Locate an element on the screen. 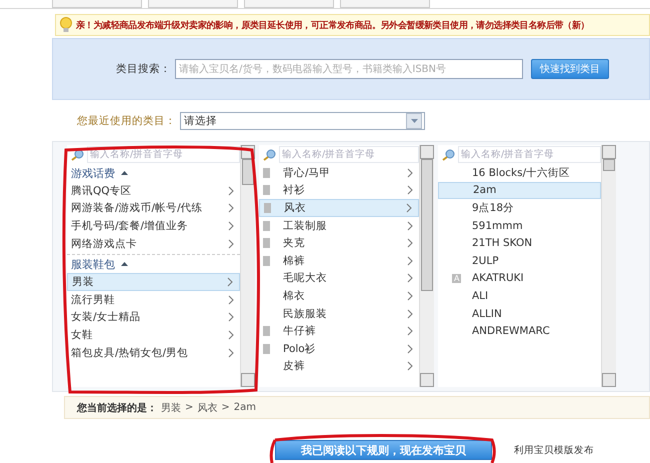 This screenshot has height=463, width=650. category-item: 腾讯QQ专区 is located at coordinates (153, 191).